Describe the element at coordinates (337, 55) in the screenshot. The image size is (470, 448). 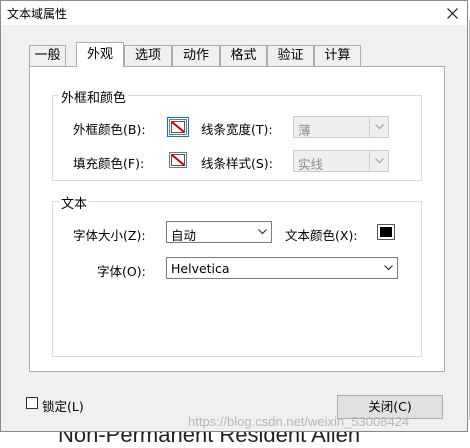
I see `tab-calculate: 计算` at that location.